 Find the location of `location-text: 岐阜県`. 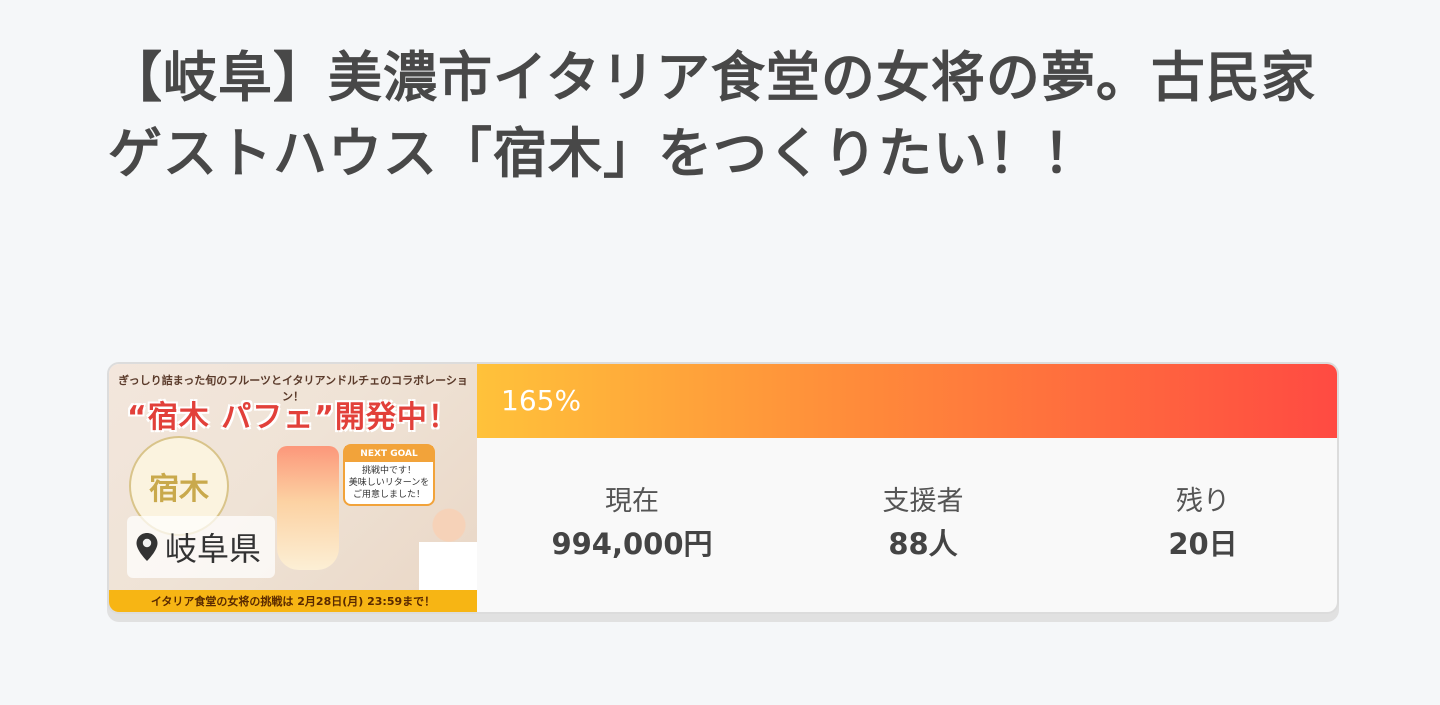

location-text: 岐阜県 is located at coordinates (213, 549).